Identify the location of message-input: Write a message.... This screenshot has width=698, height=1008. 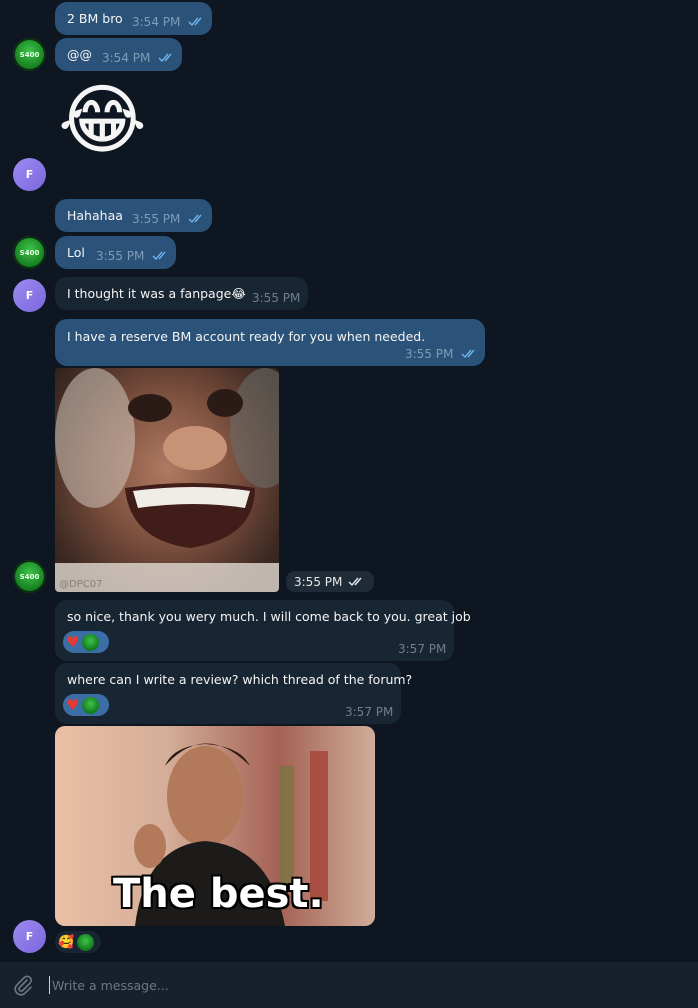
(110, 985).